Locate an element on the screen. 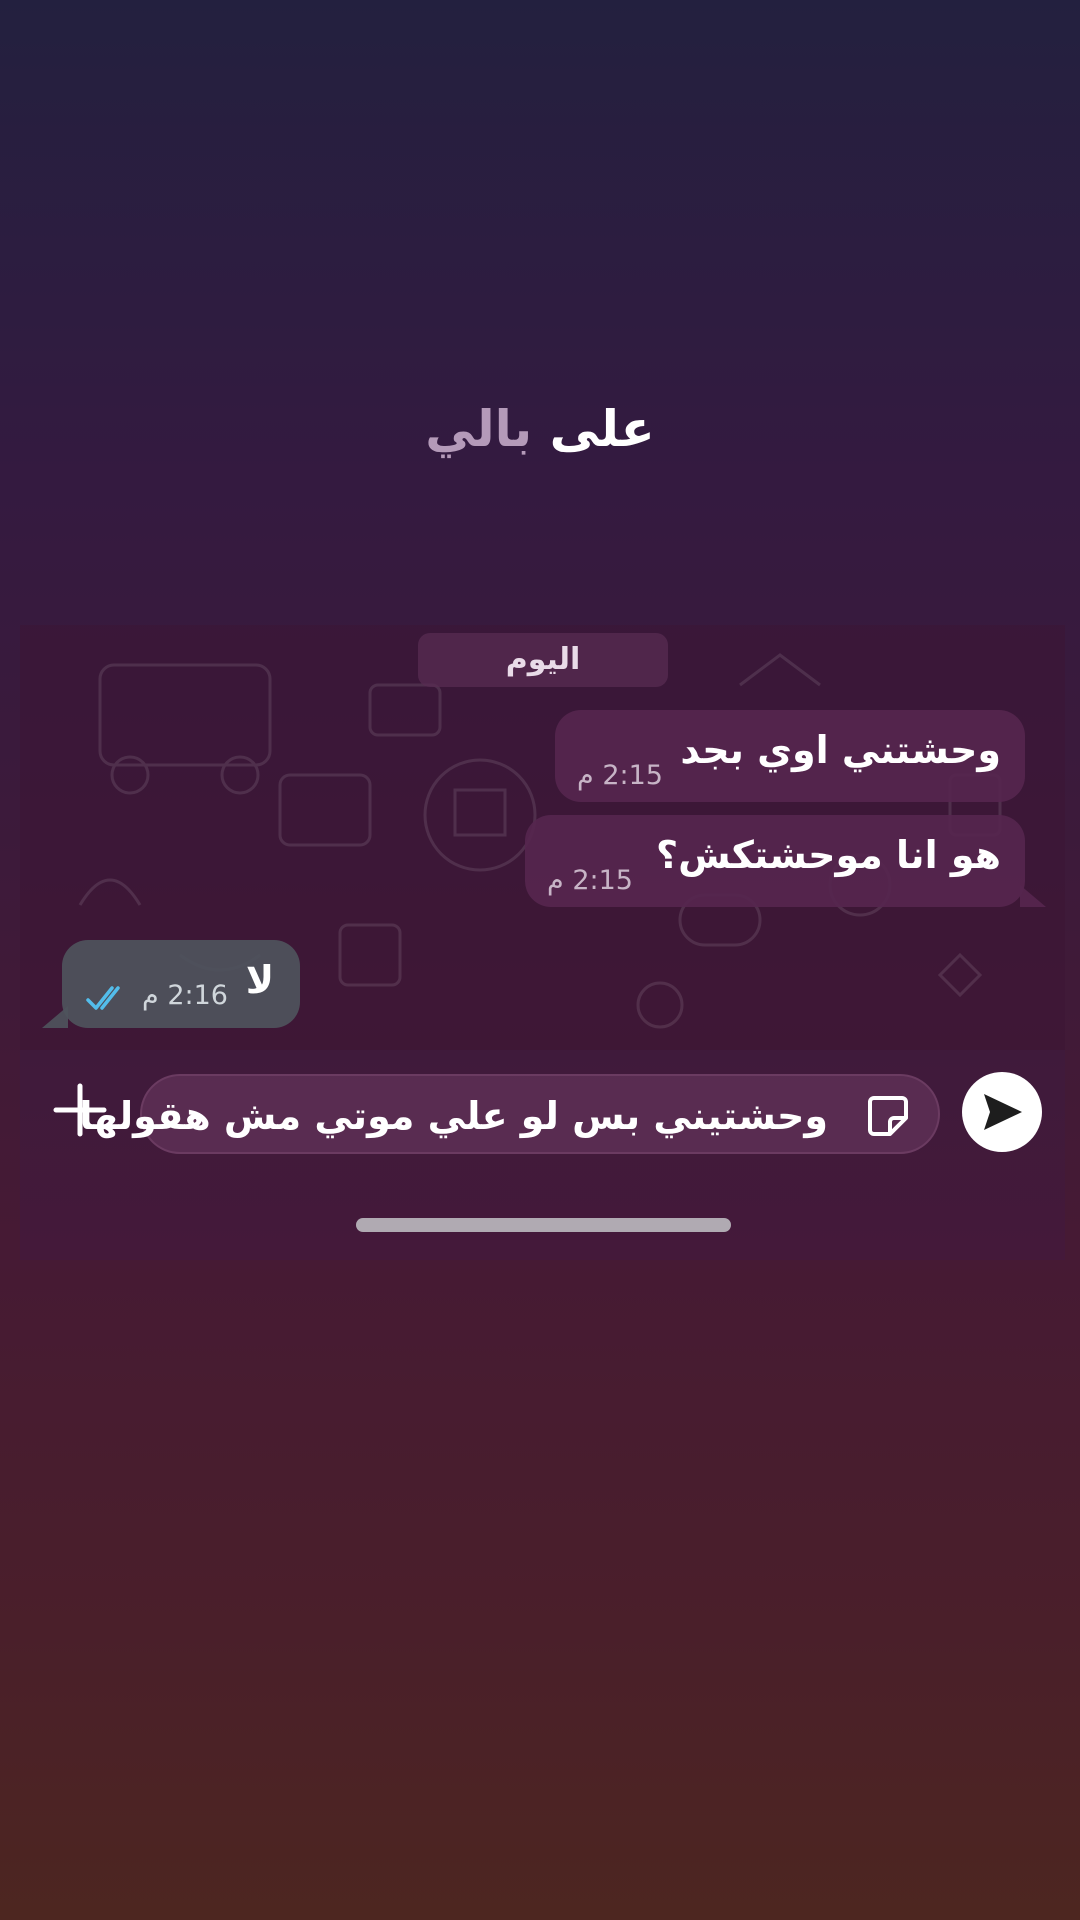 The image size is (1080, 1920). message-bubble-outgoing: لا 2:16 م is located at coordinates (181, 984).